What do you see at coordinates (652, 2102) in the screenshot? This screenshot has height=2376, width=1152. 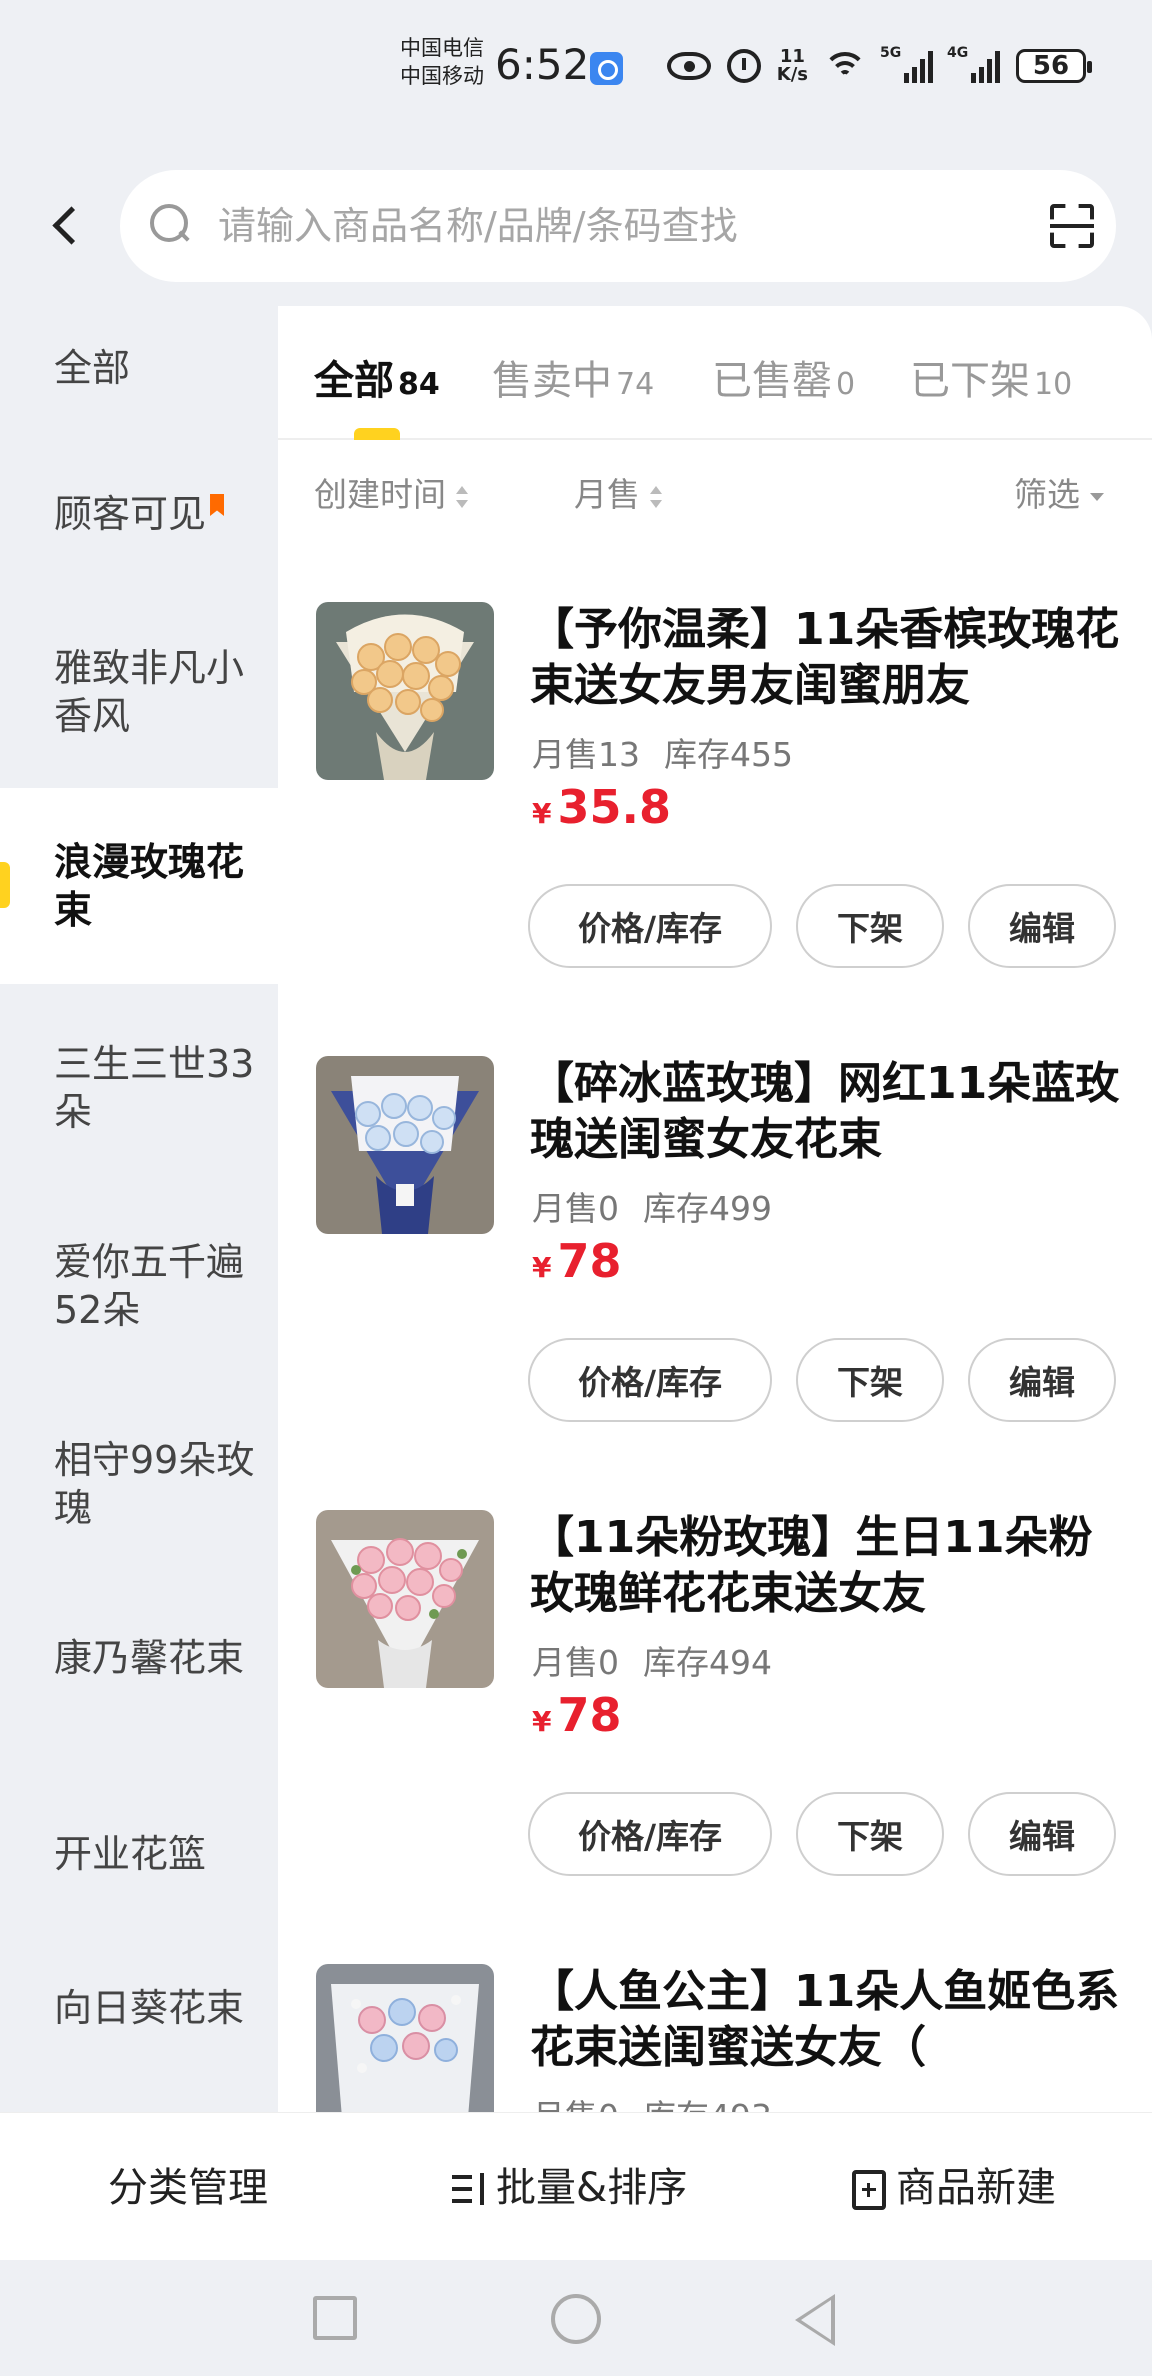 I see `product-stats: 月售0库存493` at bounding box center [652, 2102].